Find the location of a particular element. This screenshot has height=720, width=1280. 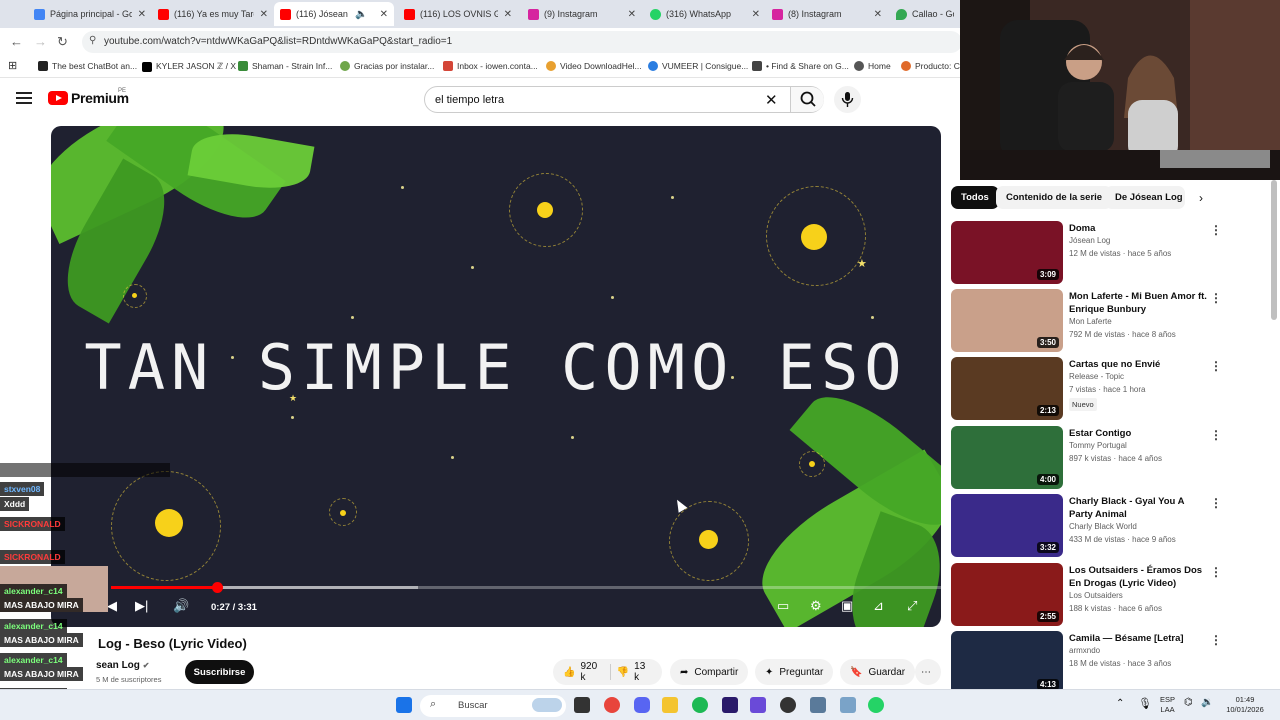

recommendation-title: Camila — Bésame [Letra] is located at coordinates (1139, 638).